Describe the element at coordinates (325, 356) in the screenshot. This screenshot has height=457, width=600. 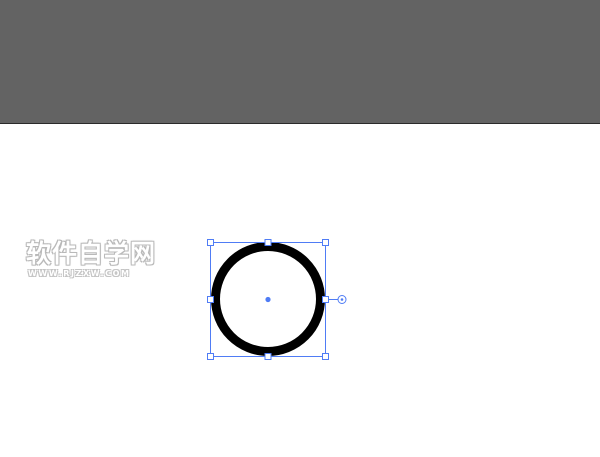
I see `handle-bottom-right` at that location.